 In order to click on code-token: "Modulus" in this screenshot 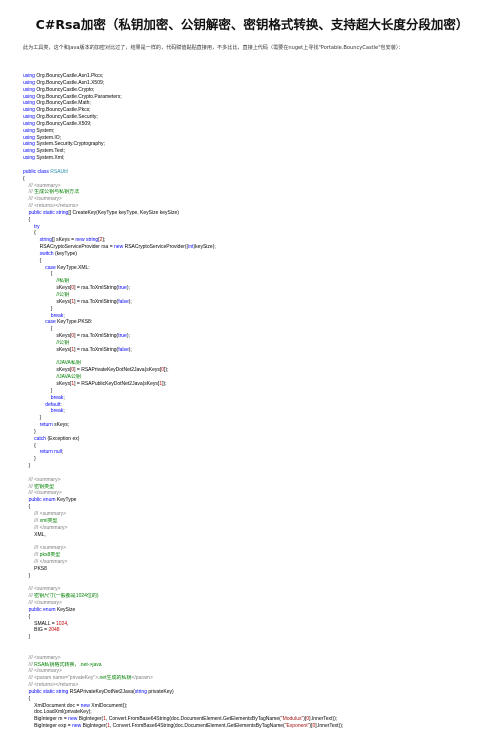, I will do `click(292, 719)`.